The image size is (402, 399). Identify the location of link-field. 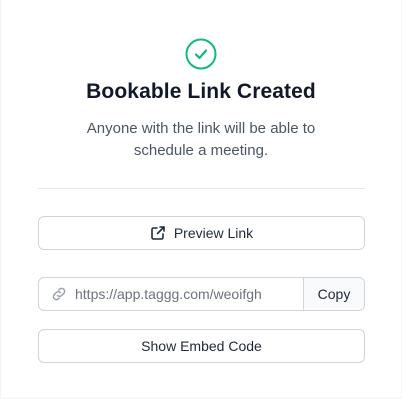
(171, 294).